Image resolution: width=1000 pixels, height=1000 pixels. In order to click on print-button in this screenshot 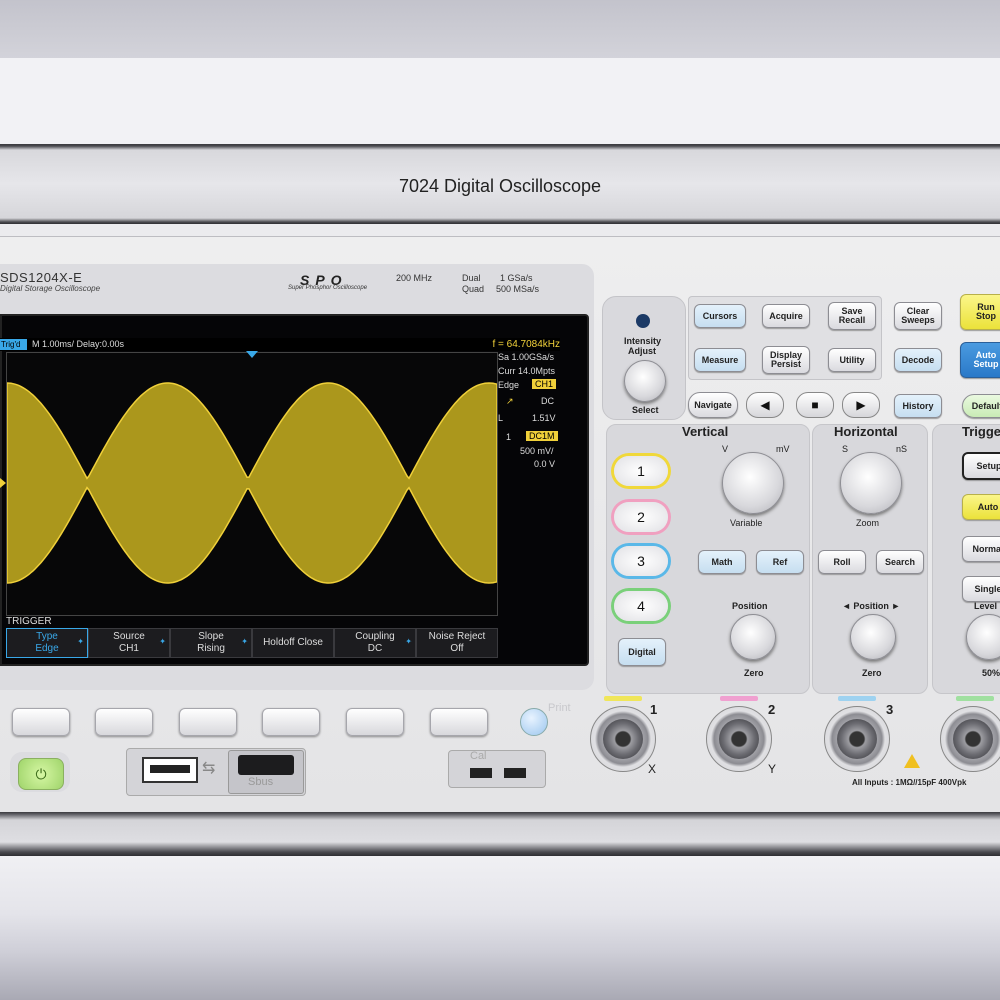, I will do `click(534, 722)`.